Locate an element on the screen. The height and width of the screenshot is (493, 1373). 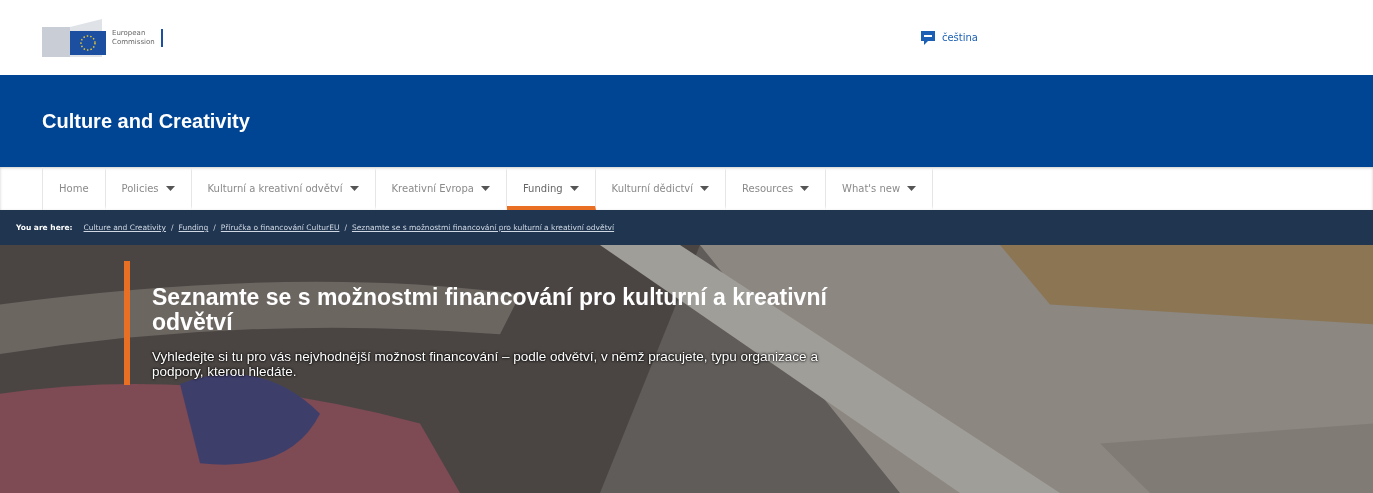
site-title: Culture and Creativity is located at coordinates (146, 121).